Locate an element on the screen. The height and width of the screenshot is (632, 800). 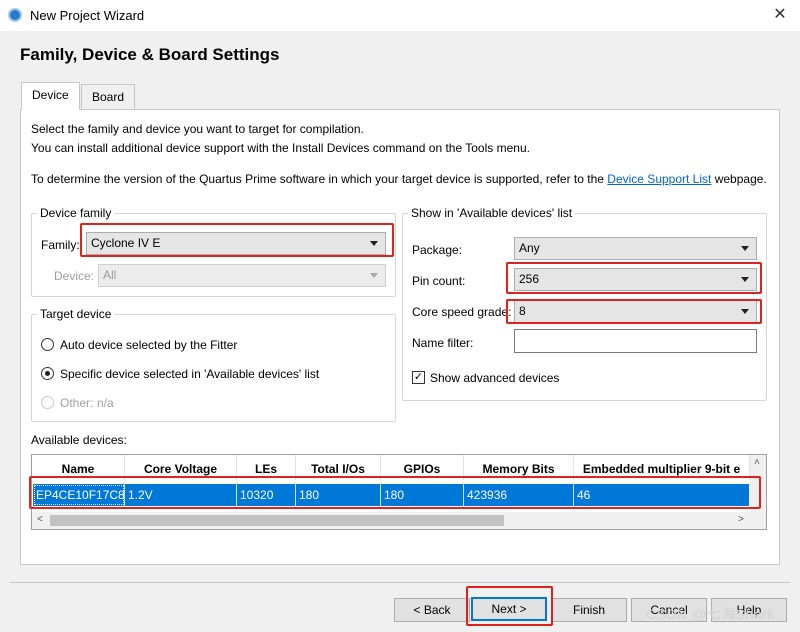
footer-separator is located at coordinates (400, 582).